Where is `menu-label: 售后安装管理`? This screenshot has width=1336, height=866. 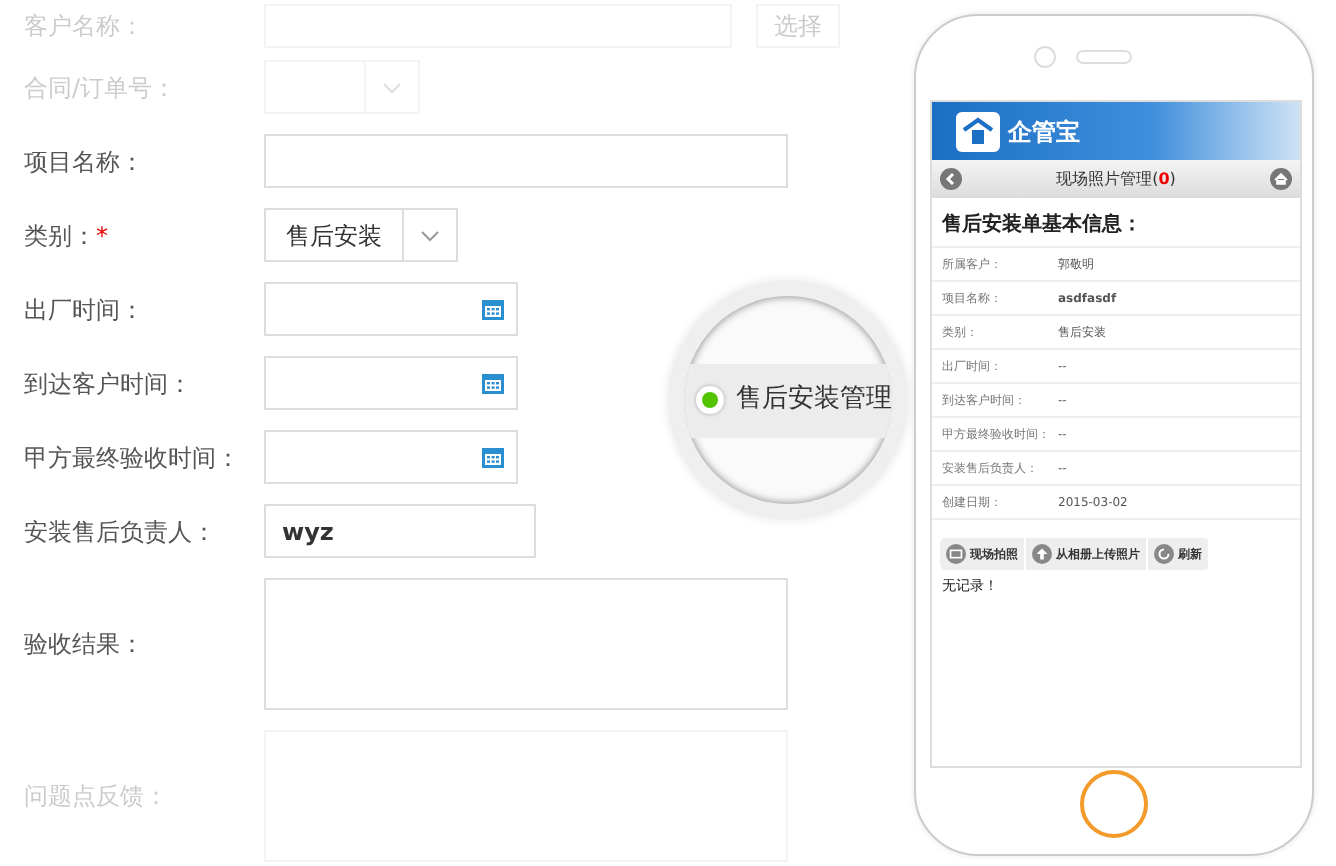 menu-label: 售后安装管理 is located at coordinates (814, 400).